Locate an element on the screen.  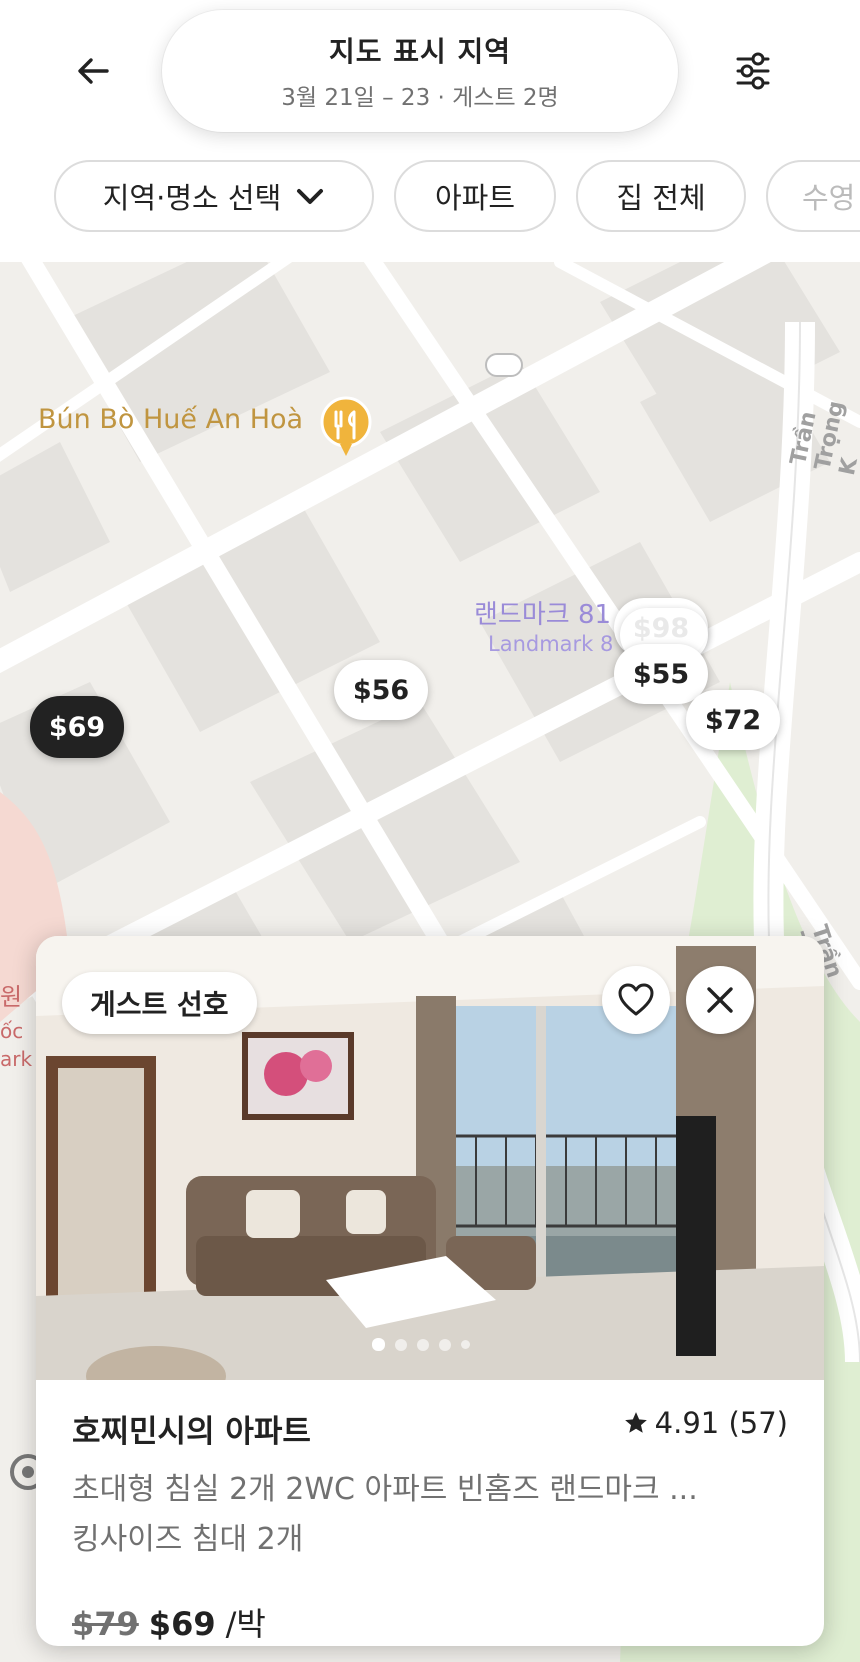
price-pin: $72 is located at coordinates (733, 720).